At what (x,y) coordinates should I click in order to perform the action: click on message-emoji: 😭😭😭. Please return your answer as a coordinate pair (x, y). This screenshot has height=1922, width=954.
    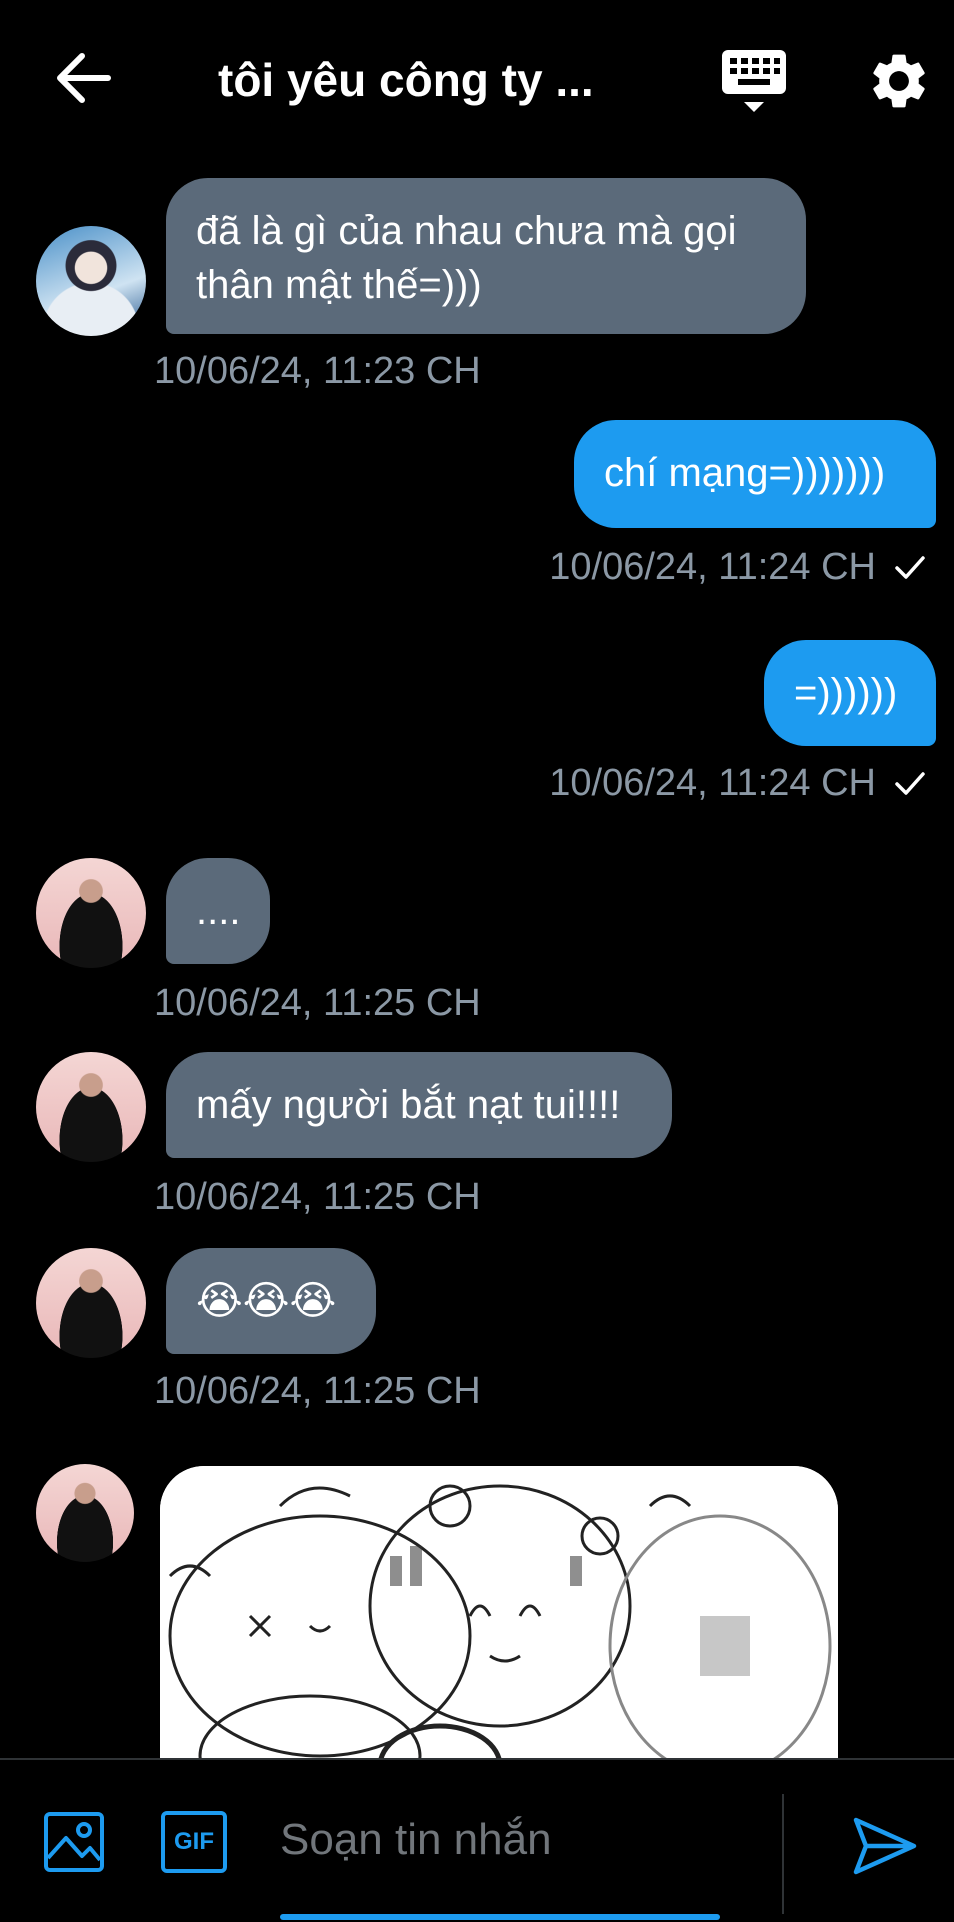
    Looking at the image, I should click on (266, 1301).